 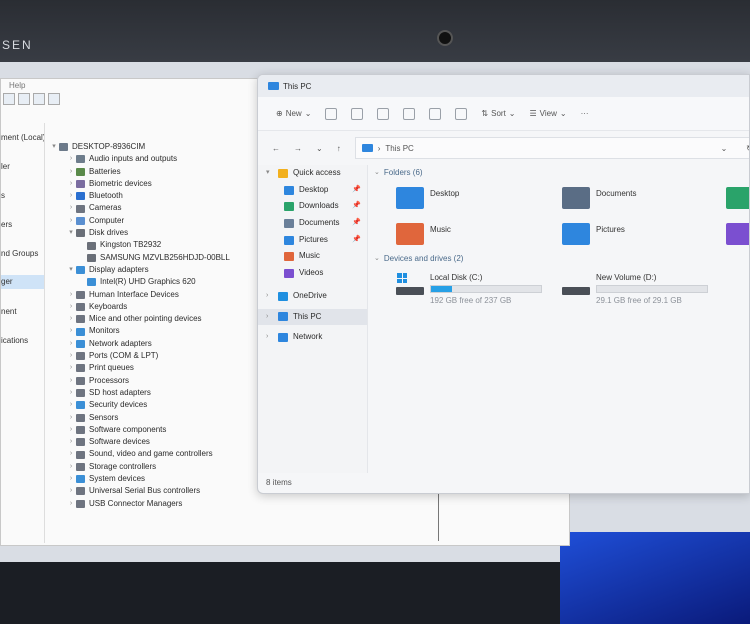 I want to click on folders-section-header: ⌄ Folders (6), so click(x=396, y=173).